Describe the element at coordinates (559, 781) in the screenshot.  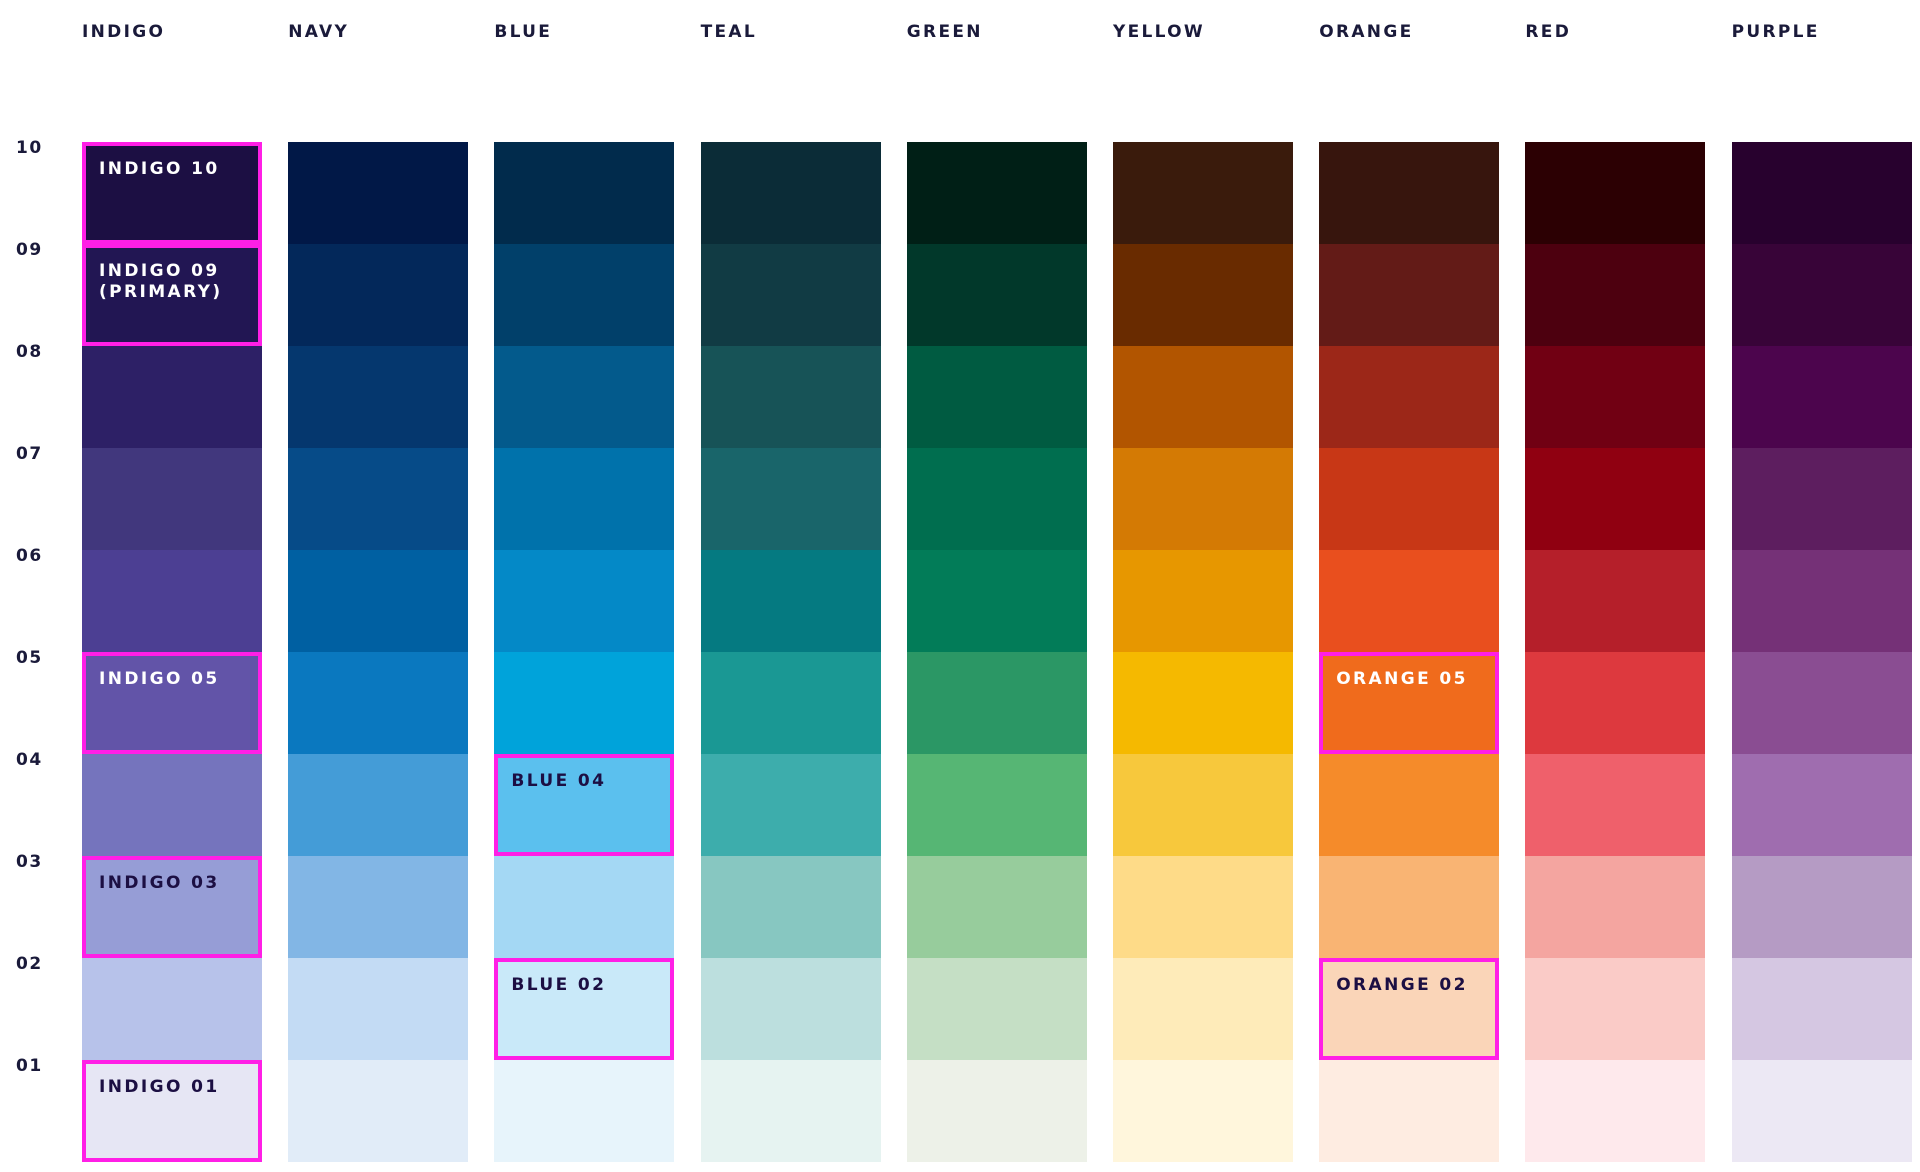
I see `swatch-label: BLUE 04` at that location.